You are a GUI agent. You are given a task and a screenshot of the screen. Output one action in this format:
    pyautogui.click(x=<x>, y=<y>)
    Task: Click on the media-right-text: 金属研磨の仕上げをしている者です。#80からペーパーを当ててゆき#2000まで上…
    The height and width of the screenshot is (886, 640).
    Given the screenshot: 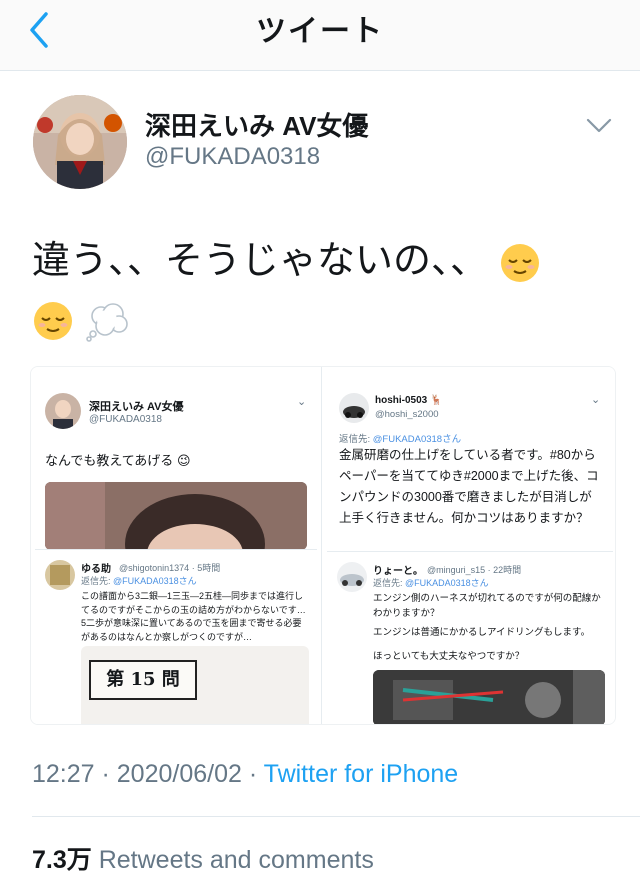 What is the action you would take?
    pyautogui.click(x=469, y=486)
    